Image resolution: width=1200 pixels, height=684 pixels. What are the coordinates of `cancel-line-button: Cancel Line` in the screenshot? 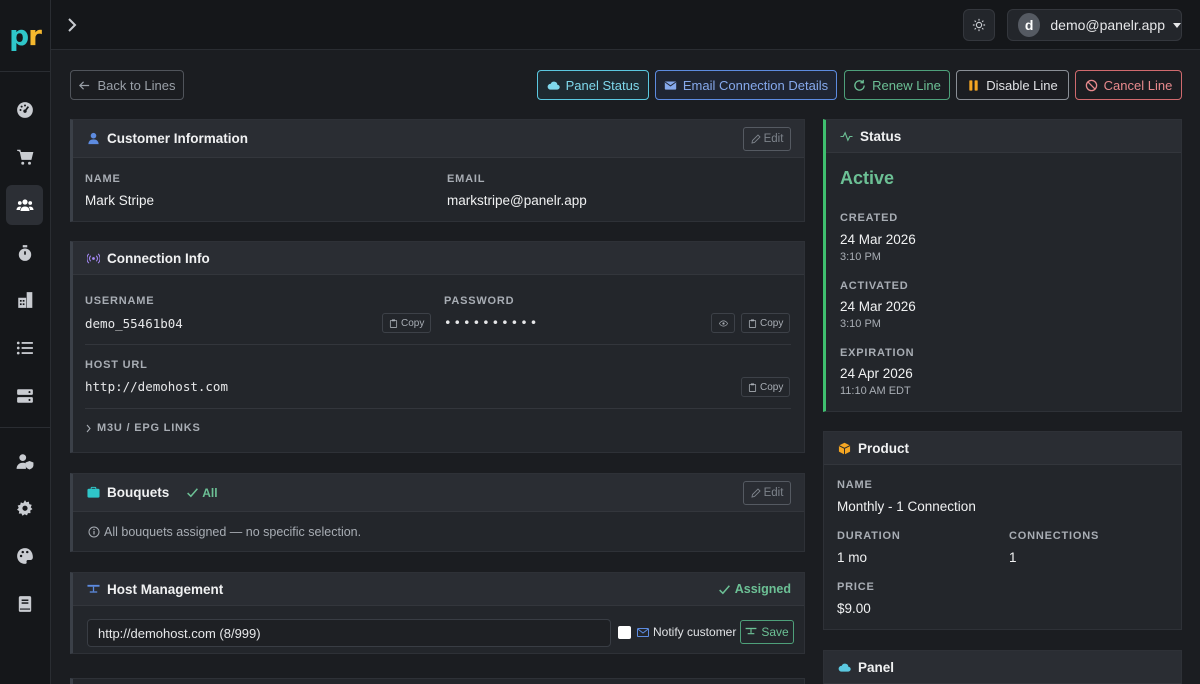 It's located at (1128, 85).